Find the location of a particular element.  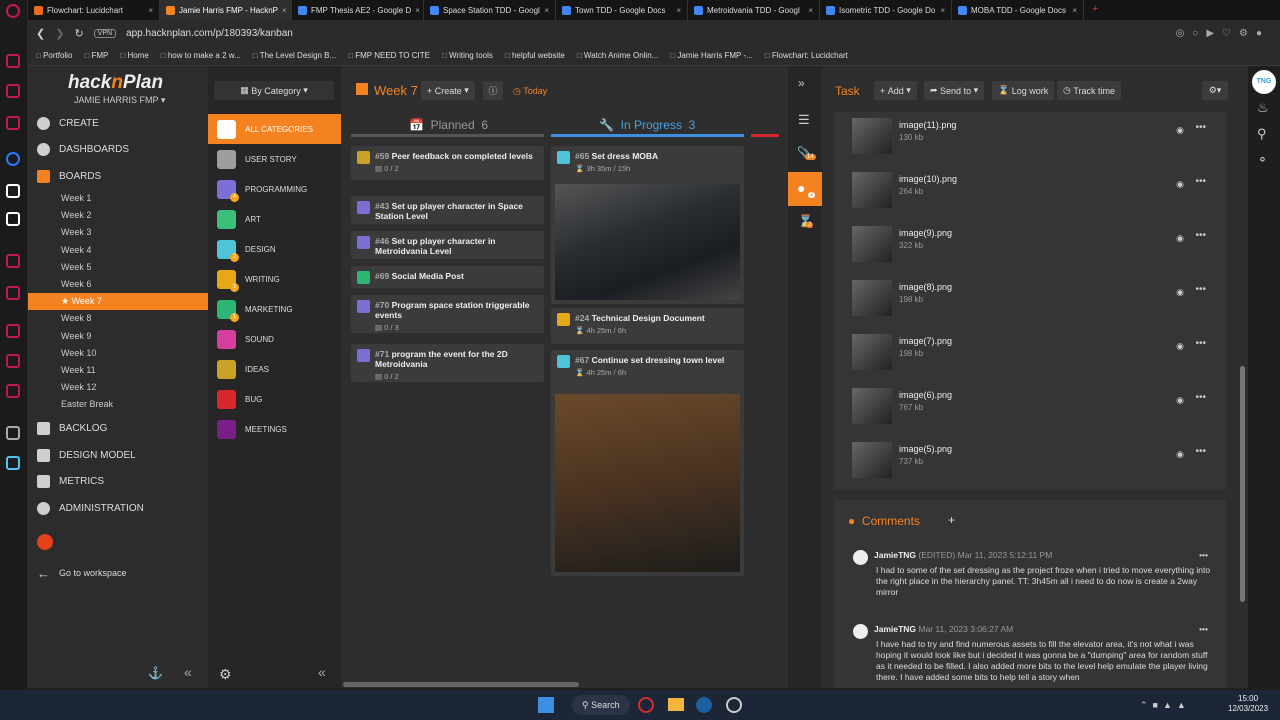

category-item: 1 WRITING is located at coordinates (274, 279).